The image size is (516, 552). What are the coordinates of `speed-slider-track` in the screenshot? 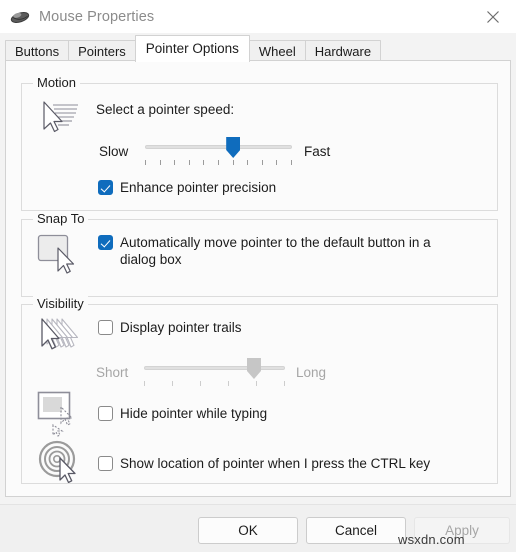 It's located at (218, 147).